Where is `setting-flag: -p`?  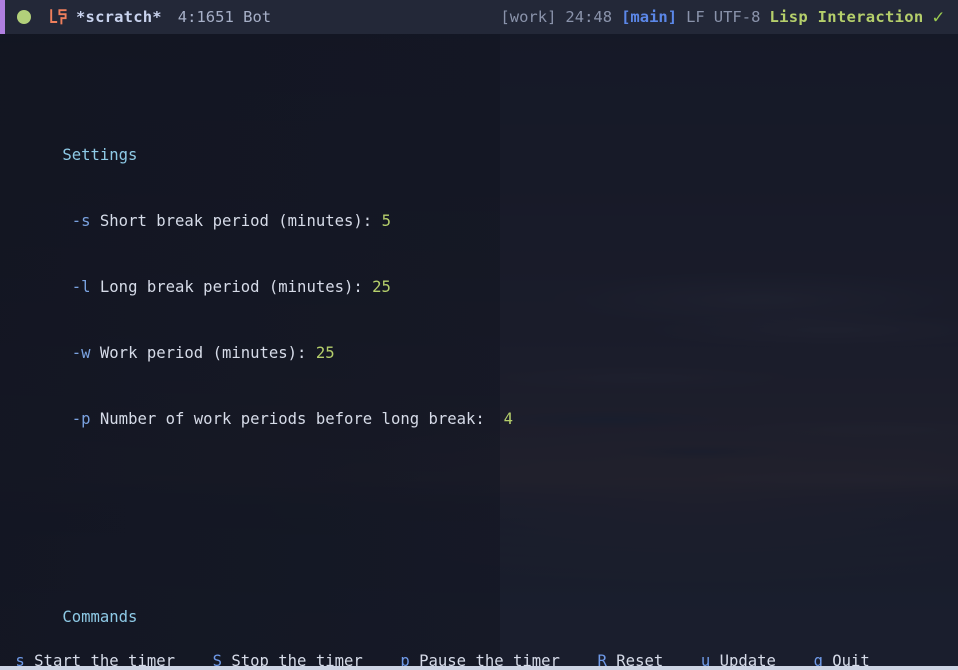 setting-flag: -p is located at coordinates (81, 419).